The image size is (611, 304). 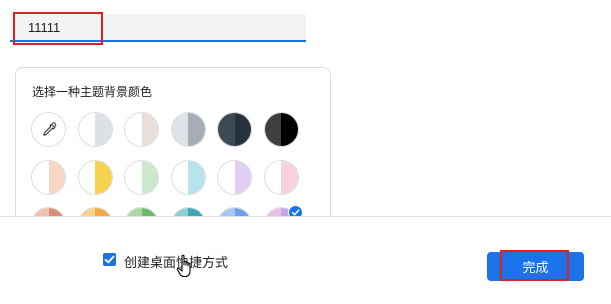 I want to click on swatch-lavender, so click(x=234, y=177).